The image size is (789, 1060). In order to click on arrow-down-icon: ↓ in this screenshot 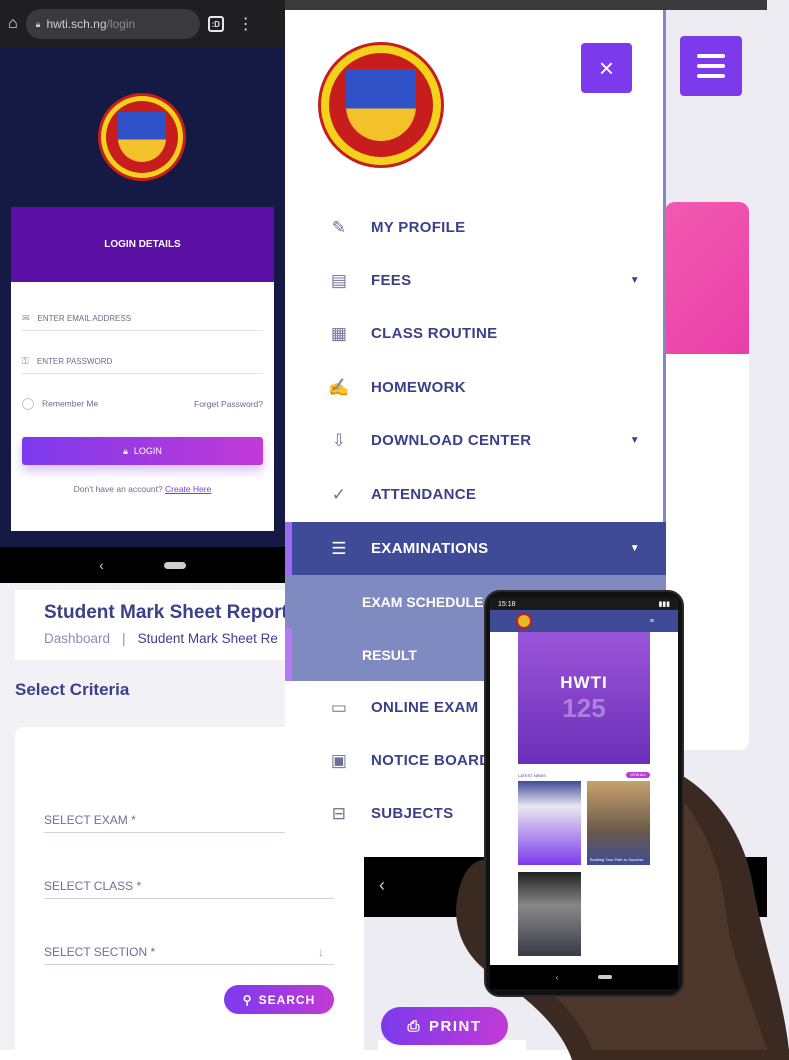, I will do `click(321, 951)`.